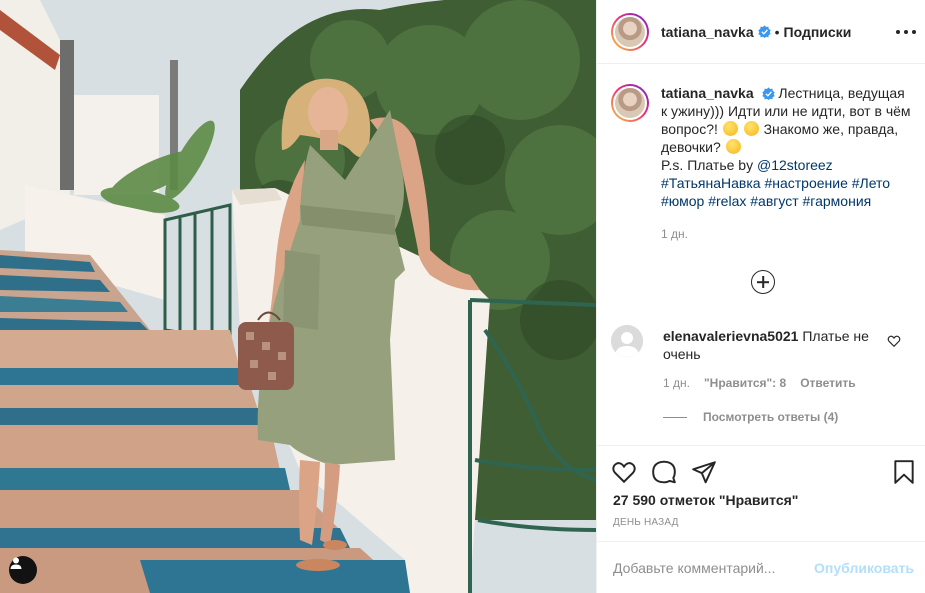 The height and width of the screenshot is (593, 925). I want to click on post-actions: 27 590 отметок "Нравится" ДЕНЬ НАЗАД, so click(761, 493).